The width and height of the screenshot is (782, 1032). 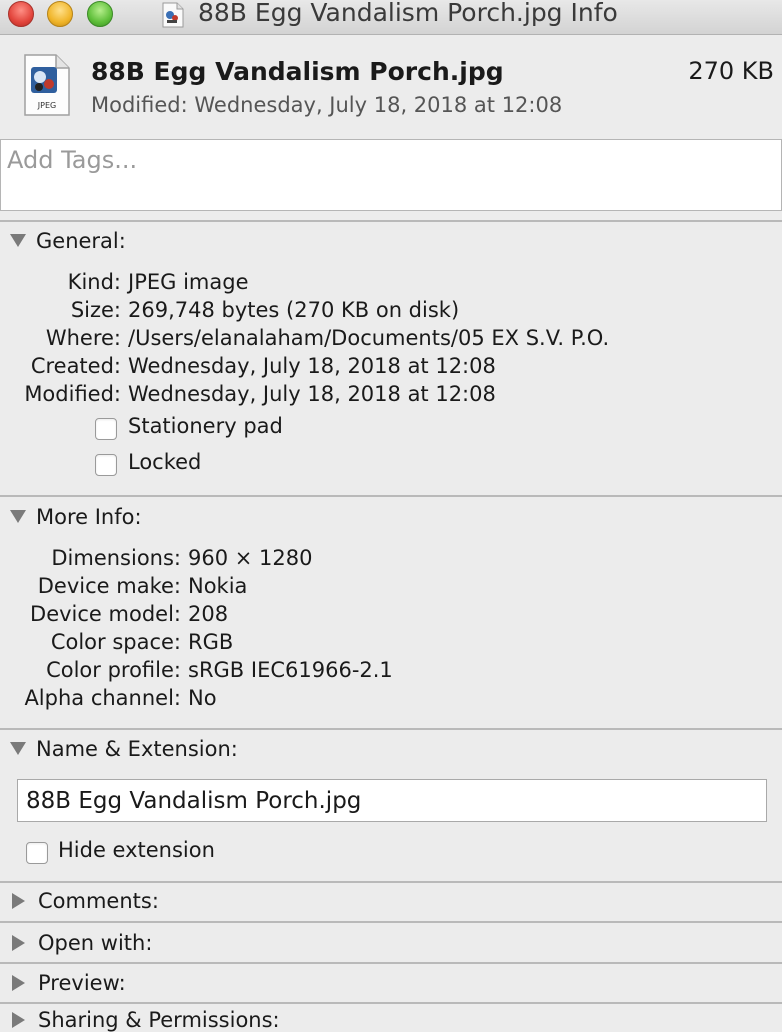 I want to click on section-more-info-label: More Info:, so click(x=89, y=517).